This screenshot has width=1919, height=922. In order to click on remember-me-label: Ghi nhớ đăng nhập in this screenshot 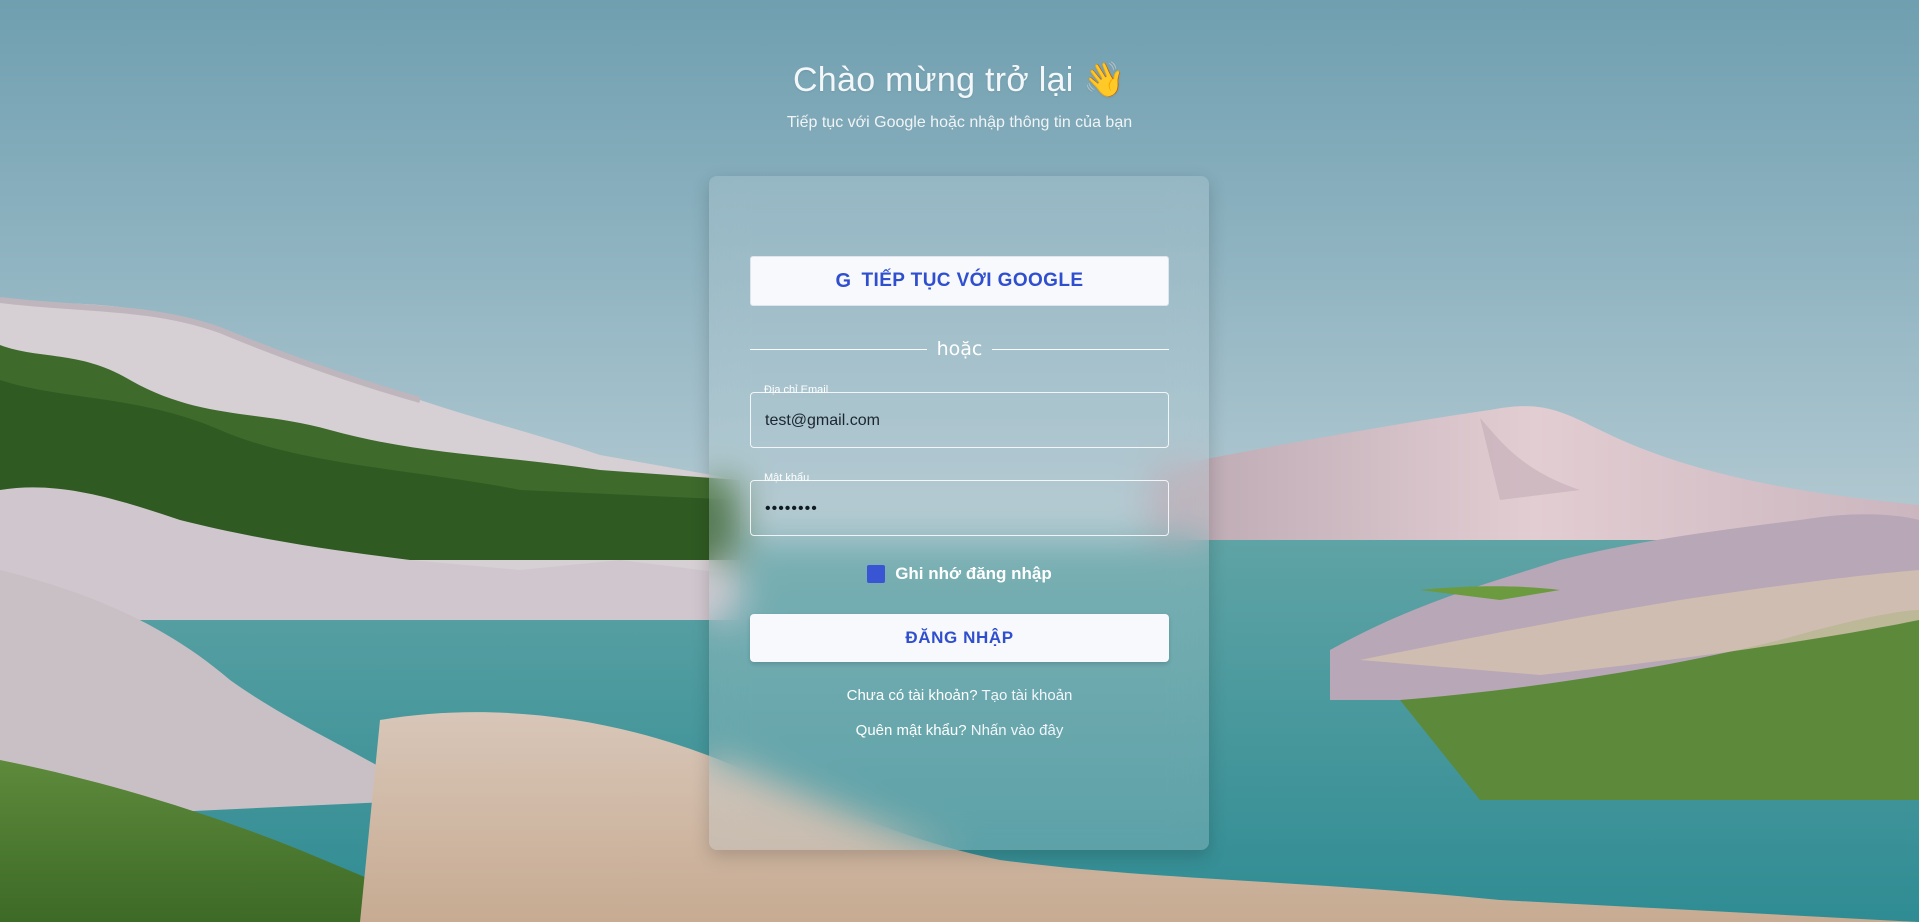, I will do `click(973, 573)`.